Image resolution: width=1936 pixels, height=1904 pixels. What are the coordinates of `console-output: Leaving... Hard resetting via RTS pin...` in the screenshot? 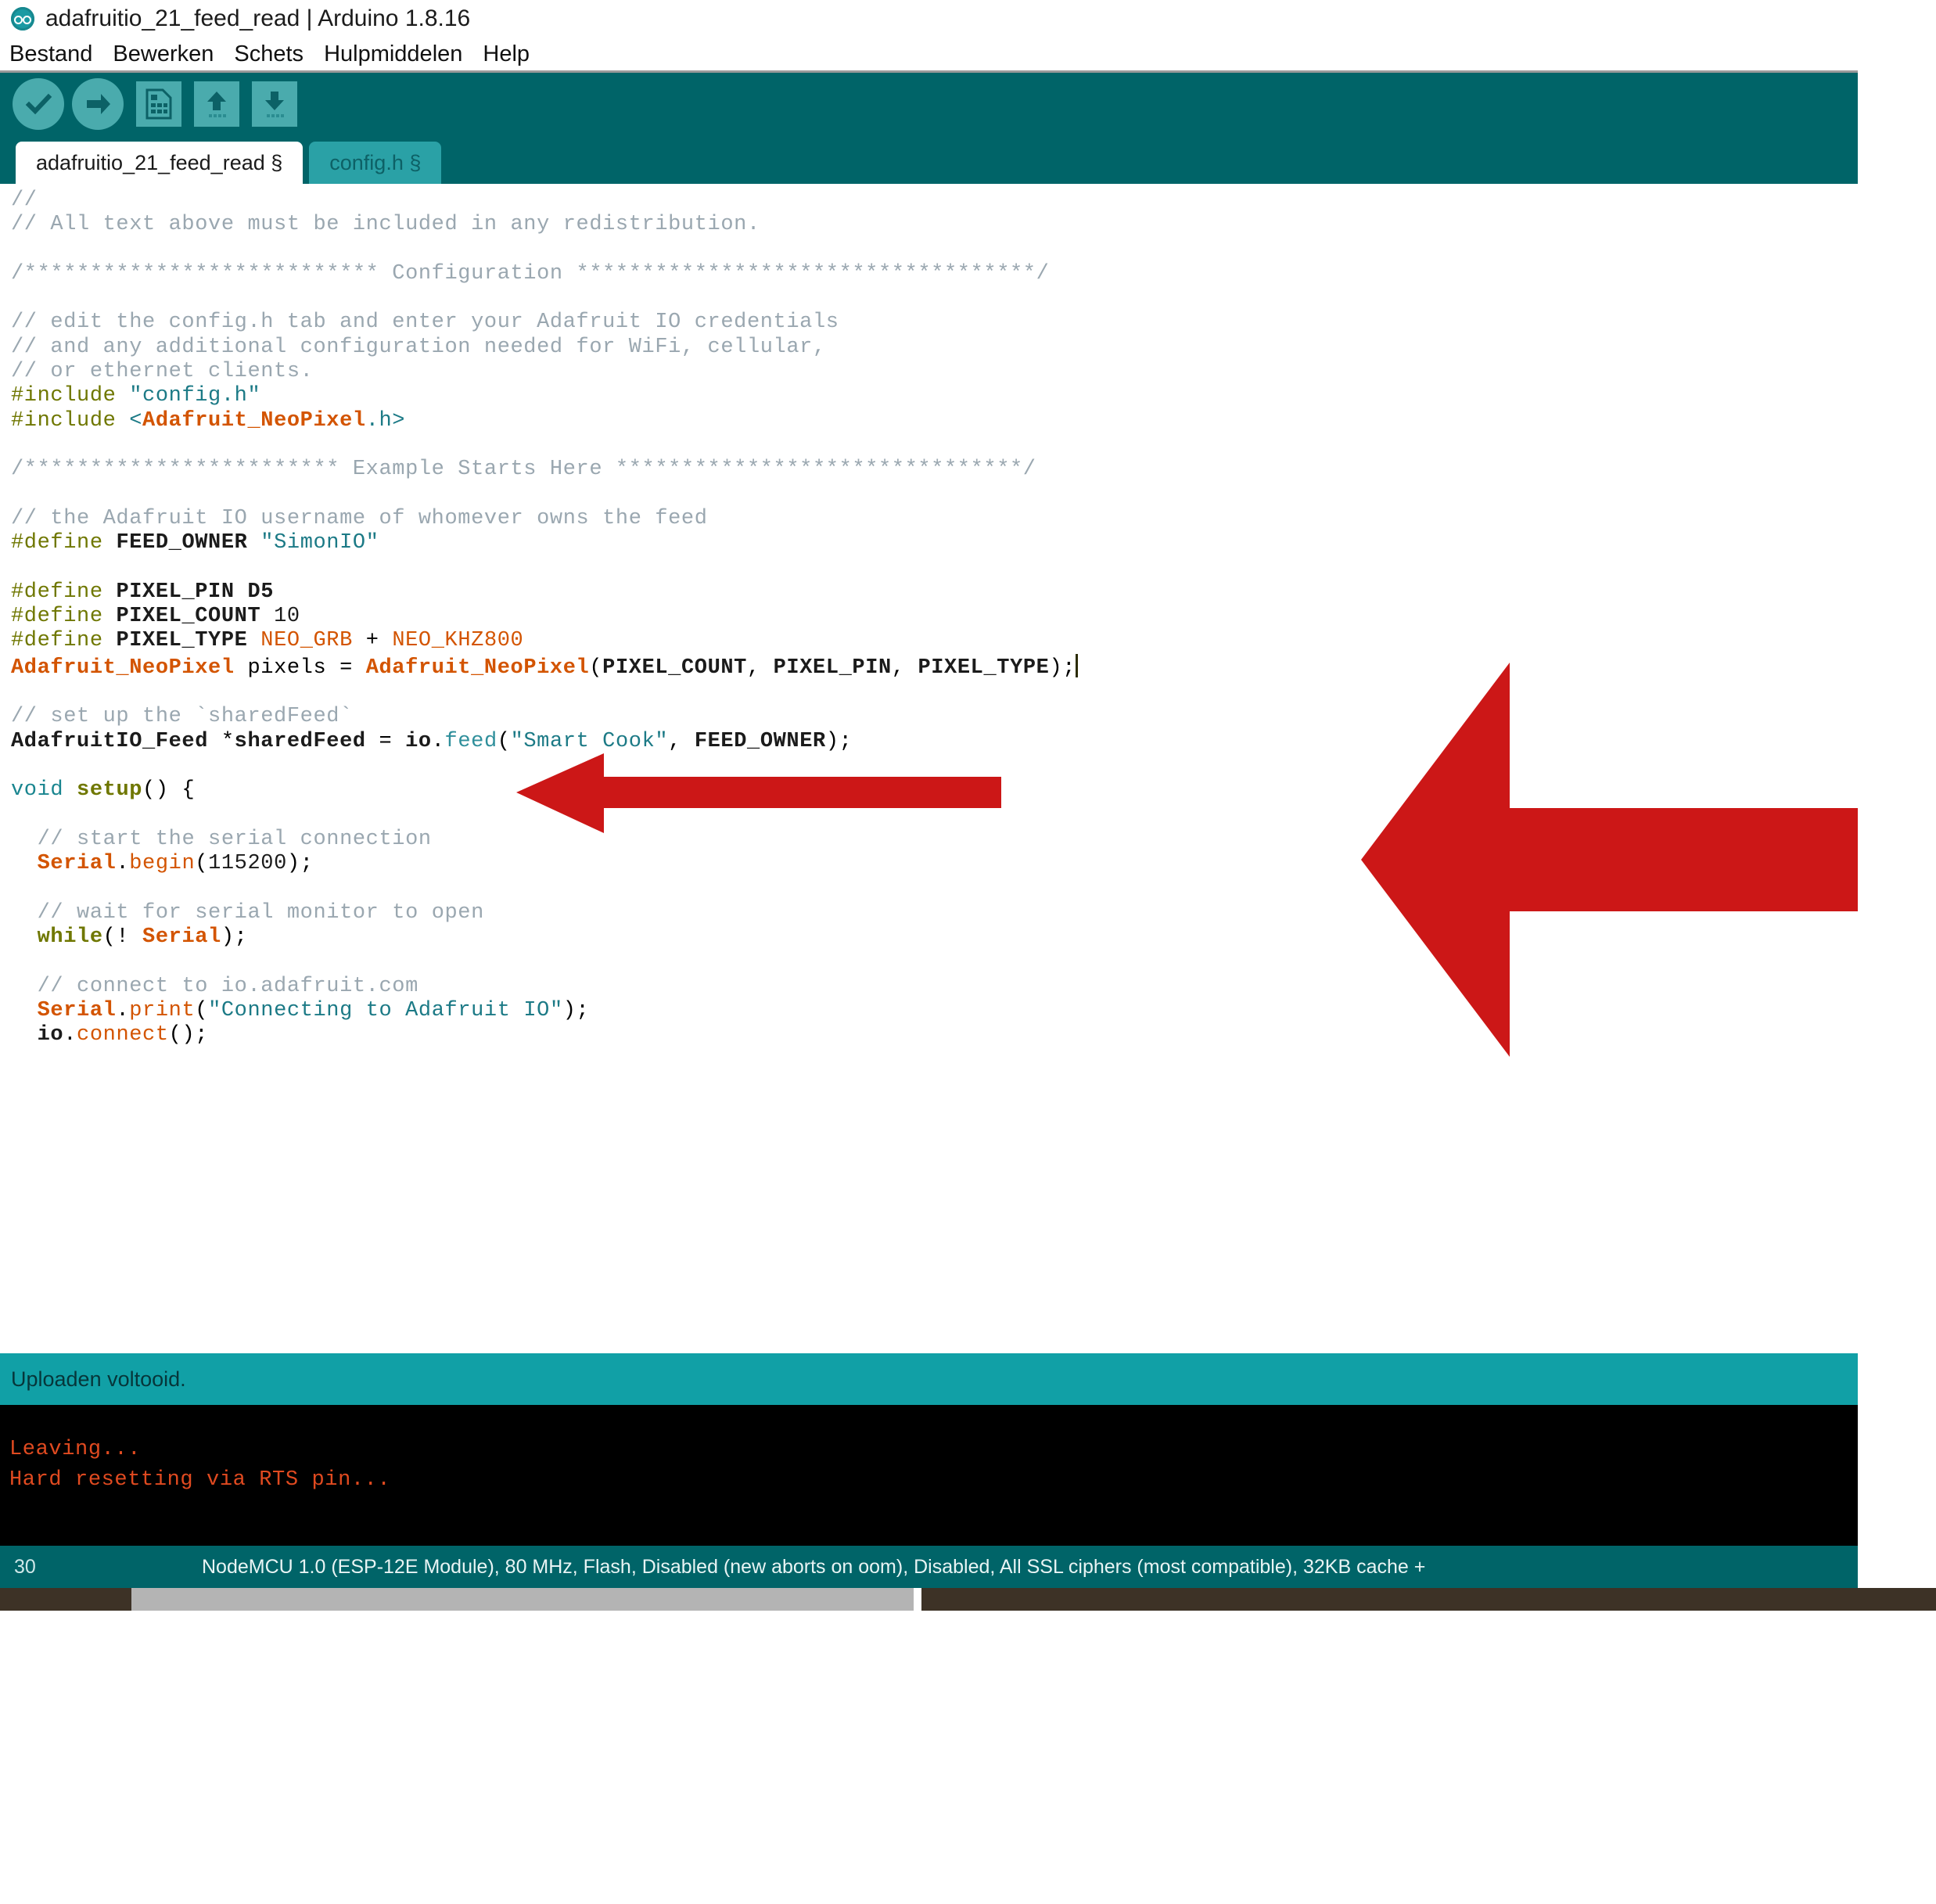 It's located at (929, 1475).